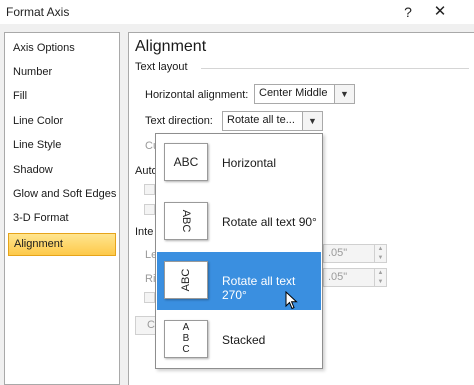 This screenshot has width=474, height=385. What do you see at coordinates (237, 12) in the screenshot?
I see `title-bar: Format Axis ? ✕` at bounding box center [237, 12].